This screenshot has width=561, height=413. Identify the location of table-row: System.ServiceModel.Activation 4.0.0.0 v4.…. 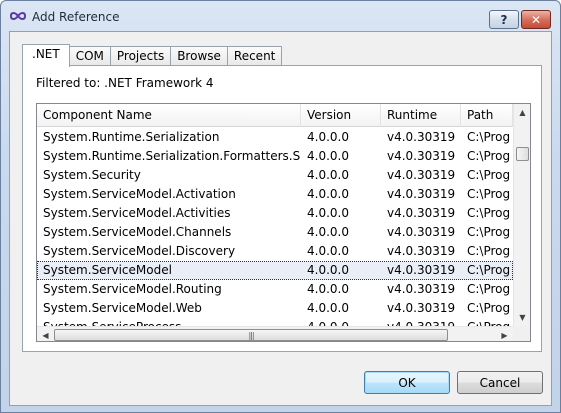
(275, 194).